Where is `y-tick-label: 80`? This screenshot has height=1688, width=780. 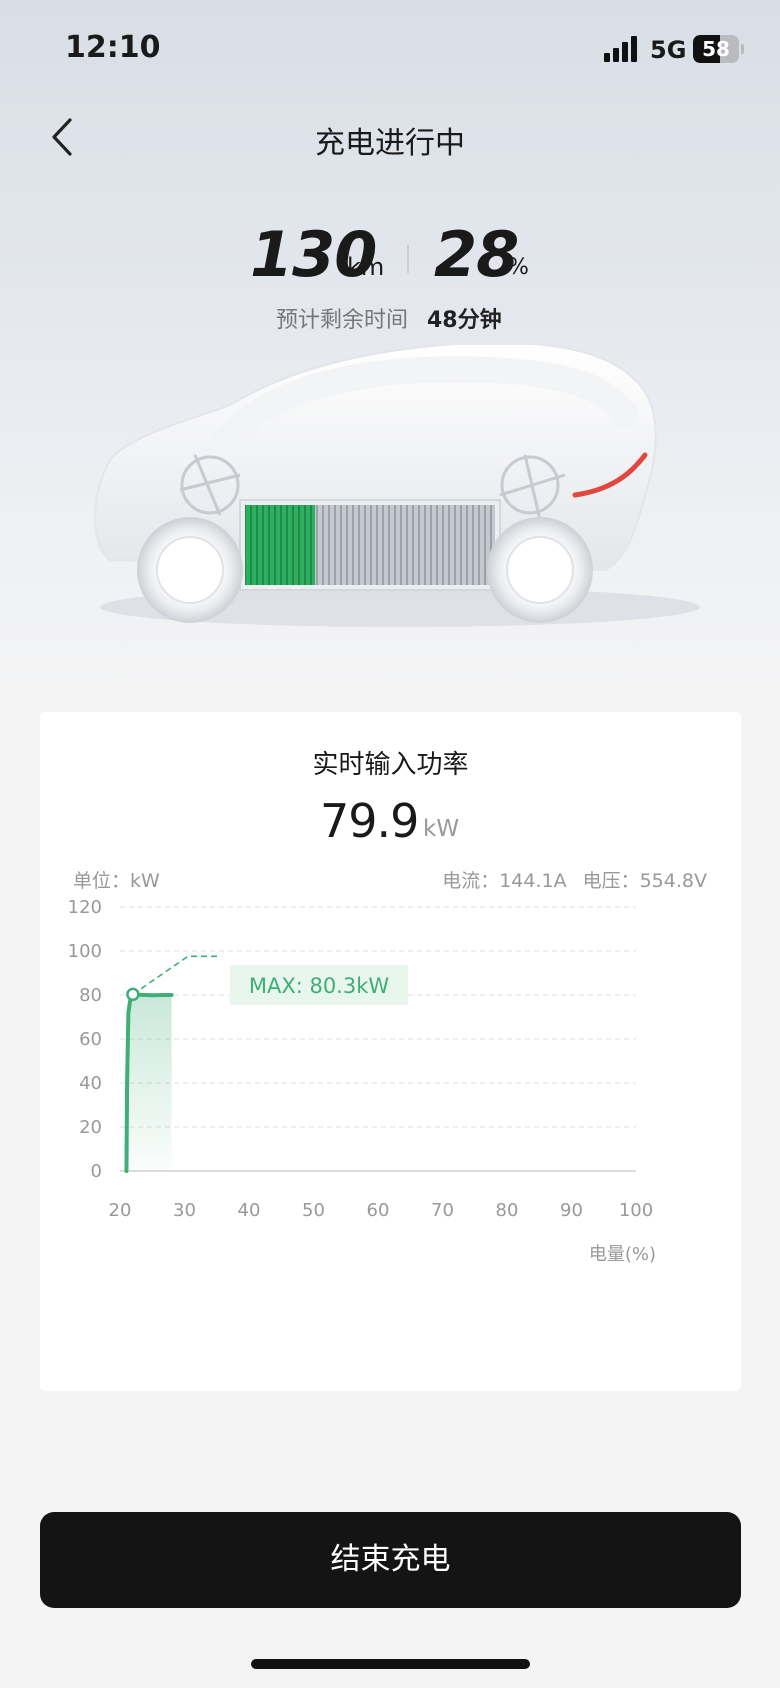 y-tick-label: 80 is located at coordinates (90, 995).